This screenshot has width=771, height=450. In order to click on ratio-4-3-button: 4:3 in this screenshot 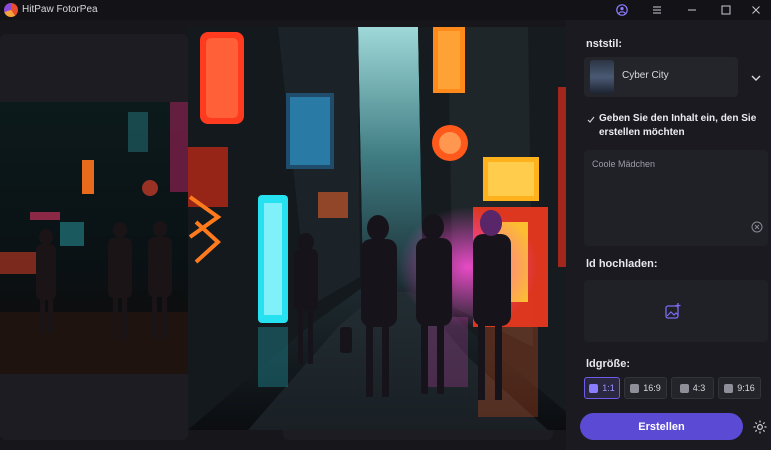, I will do `click(692, 388)`.